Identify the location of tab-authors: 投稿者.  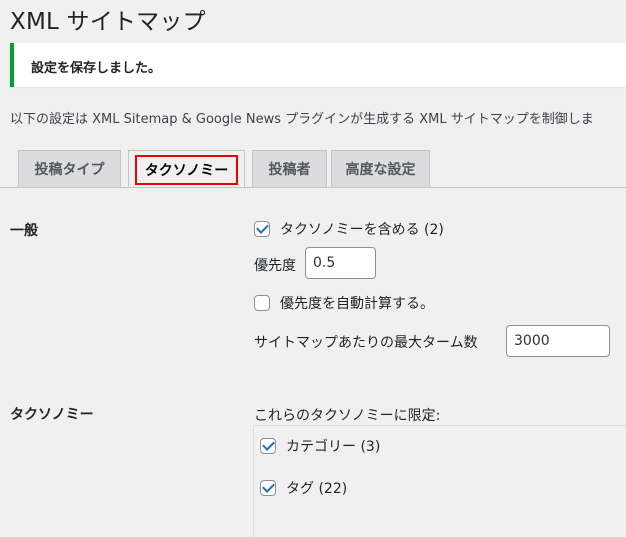
(289, 168).